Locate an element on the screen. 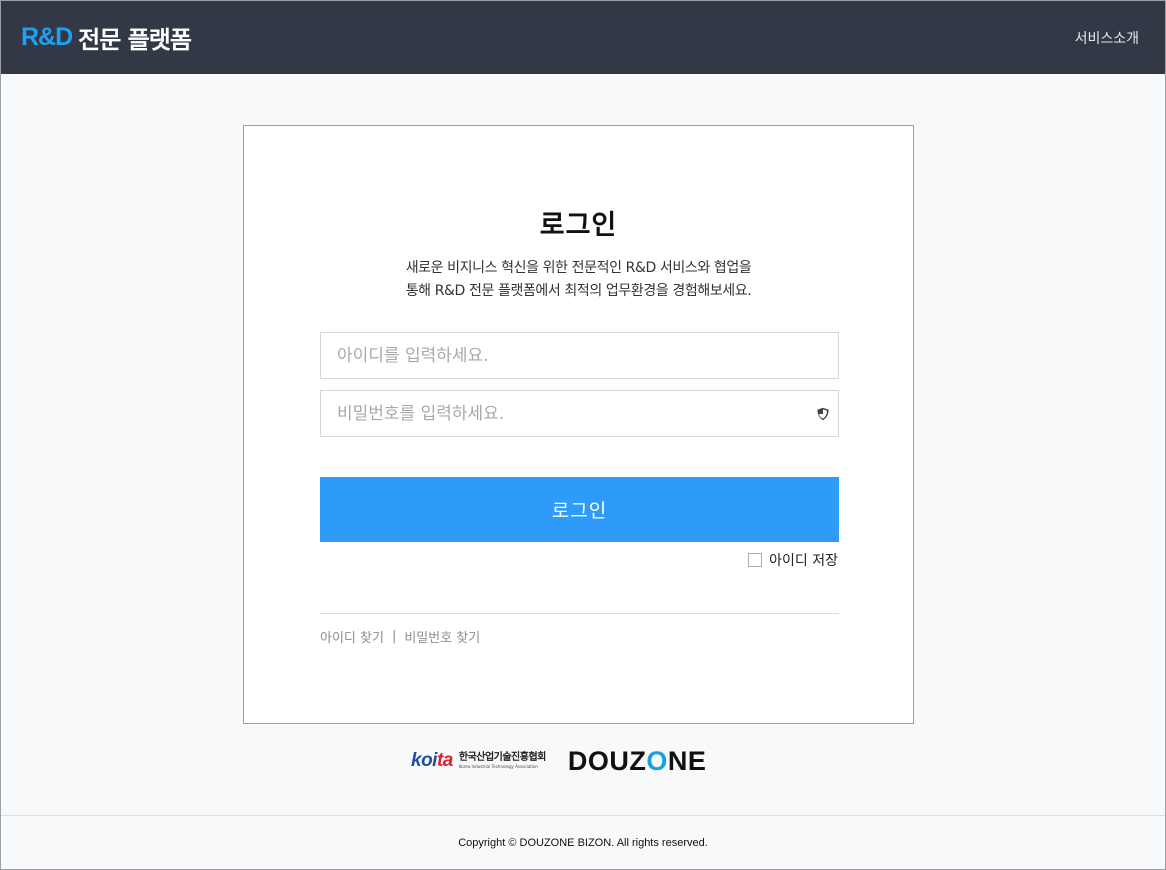  remember-id-checkbox: 아이디 저장 is located at coordinates (793, 560).